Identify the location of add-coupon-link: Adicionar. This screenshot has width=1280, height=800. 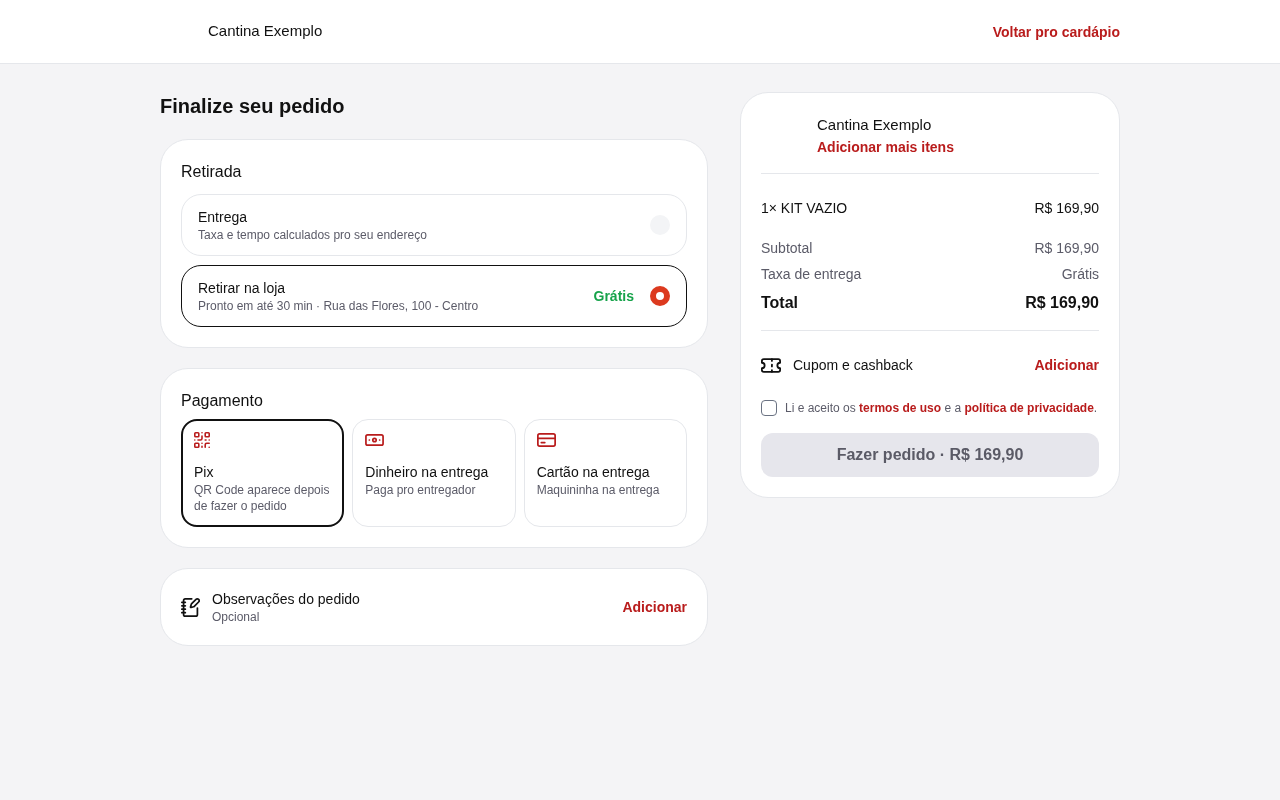
(1066, 365).